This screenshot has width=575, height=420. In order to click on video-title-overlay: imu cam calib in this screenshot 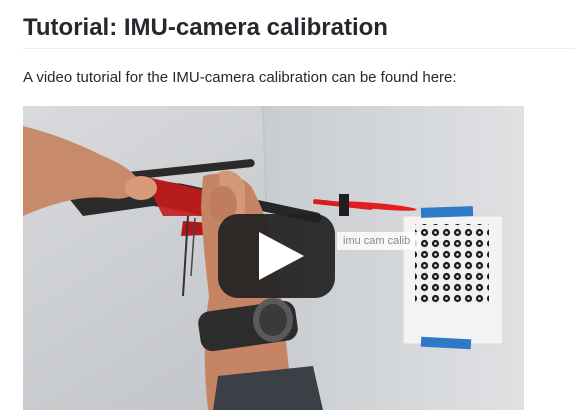, I will do `click(379, 241)`.